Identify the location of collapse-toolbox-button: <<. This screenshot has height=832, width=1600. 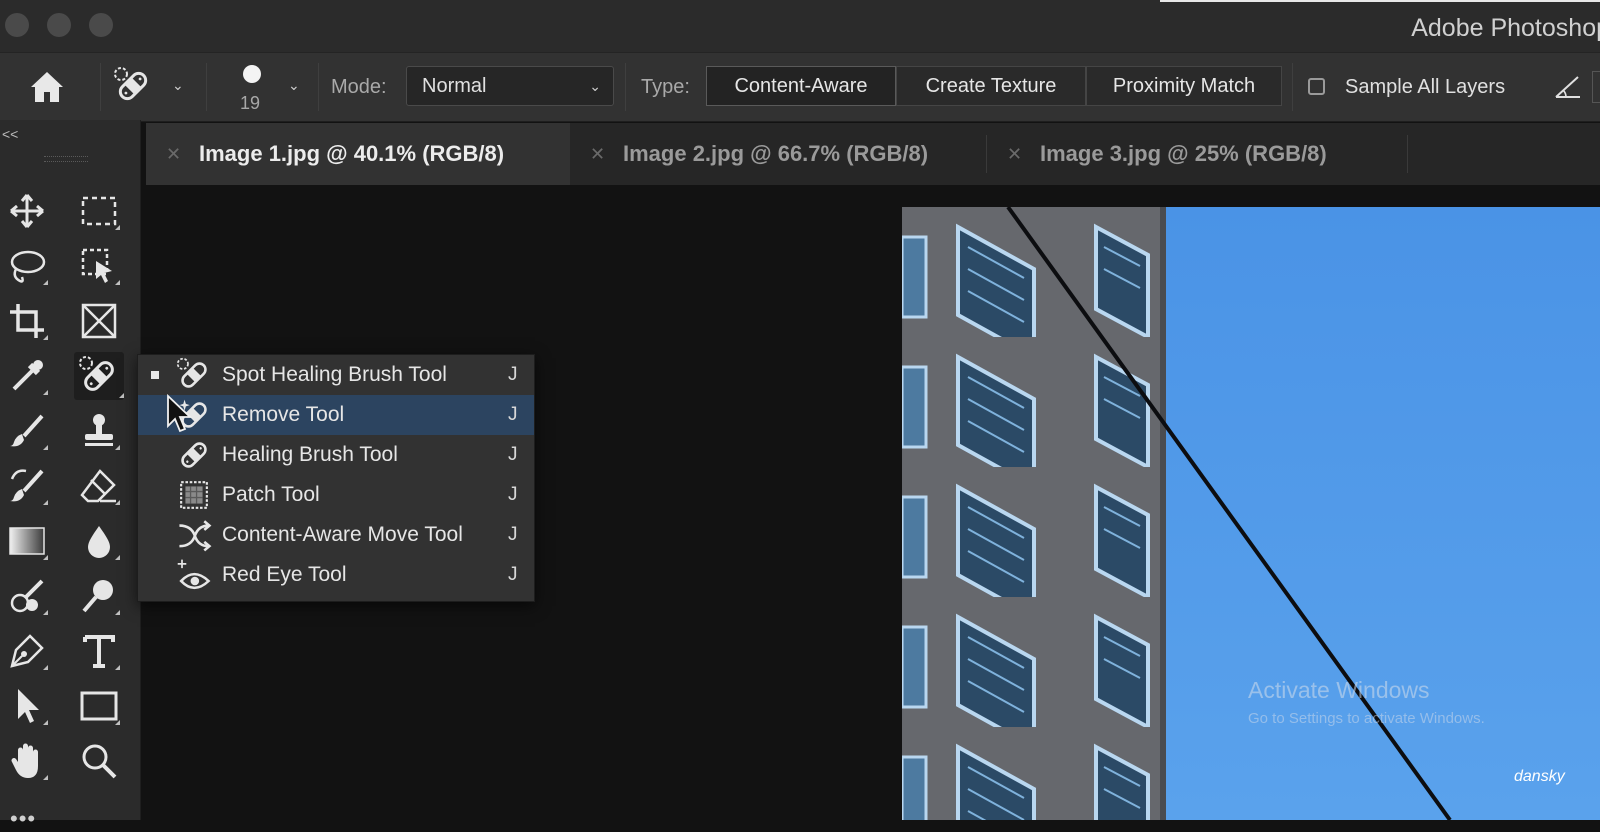
(10, 134).